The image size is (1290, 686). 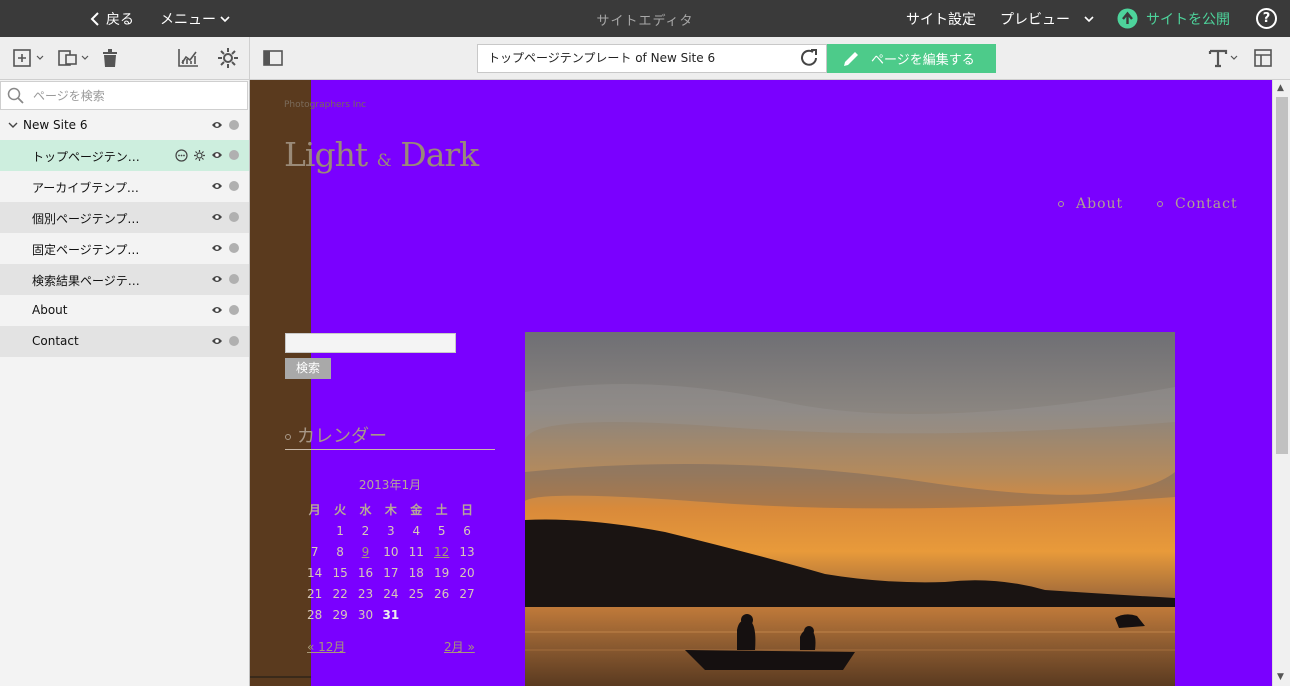 I want to click on heading-bullet, so click(x=288, y=436).